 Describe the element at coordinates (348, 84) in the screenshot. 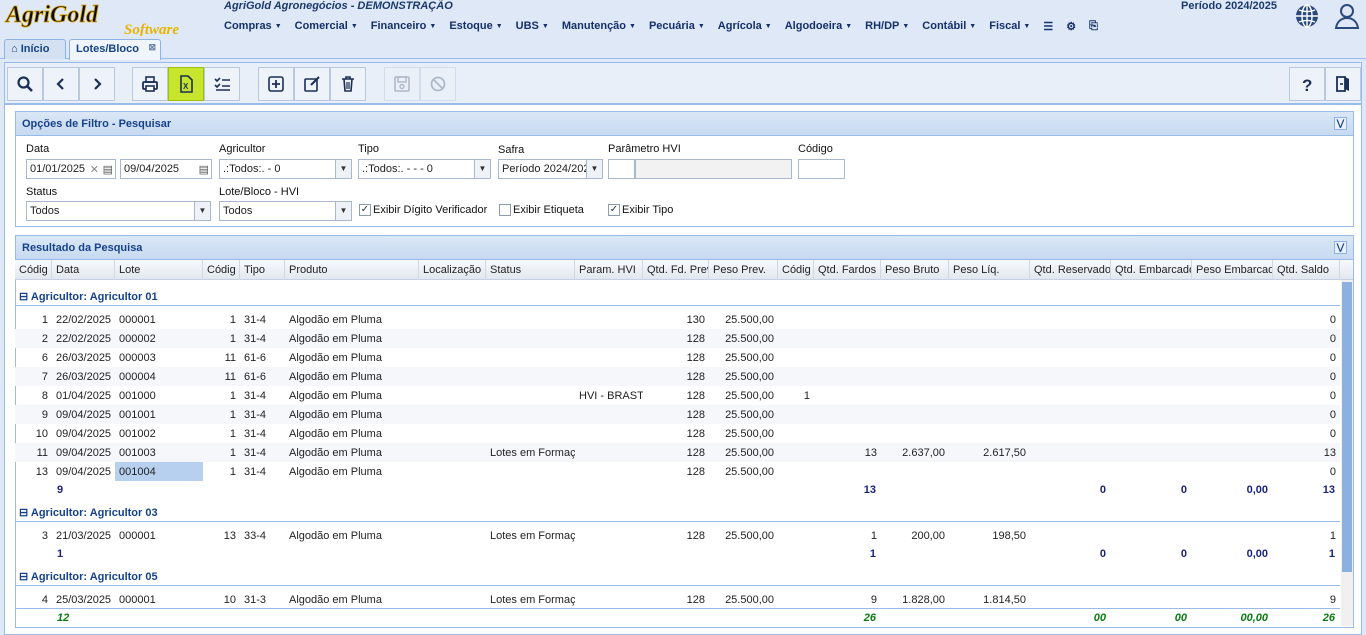

I see `delete-button` at that location.